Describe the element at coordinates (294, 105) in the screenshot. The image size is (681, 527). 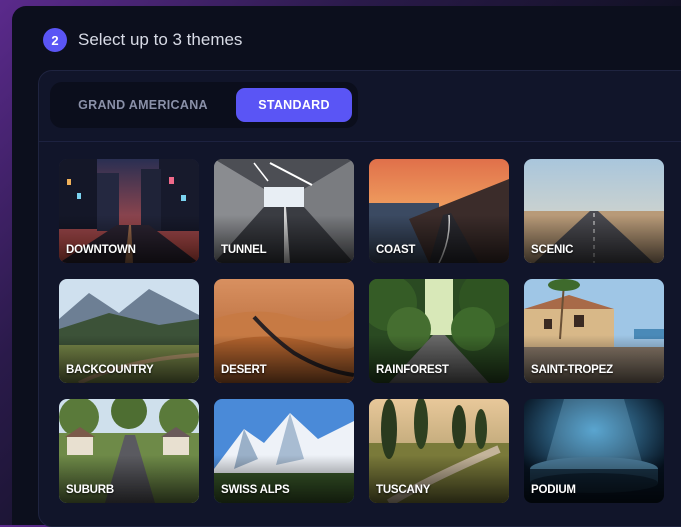
I see `tab-standard: STANDARD` at that location.